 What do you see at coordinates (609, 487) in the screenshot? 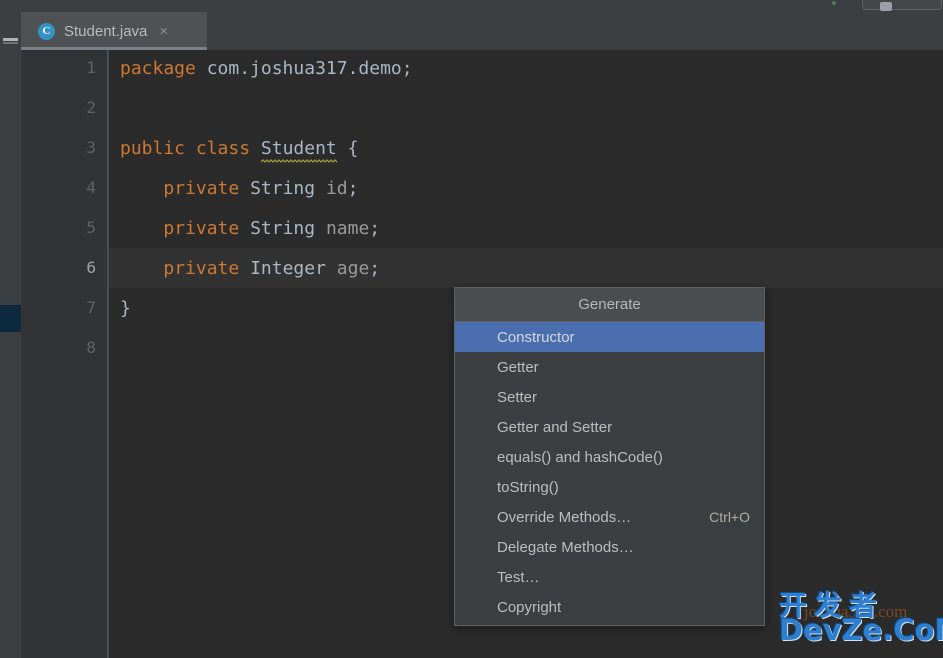
I see `generate-popup-item: toString()` at bounding box center [609, 487].